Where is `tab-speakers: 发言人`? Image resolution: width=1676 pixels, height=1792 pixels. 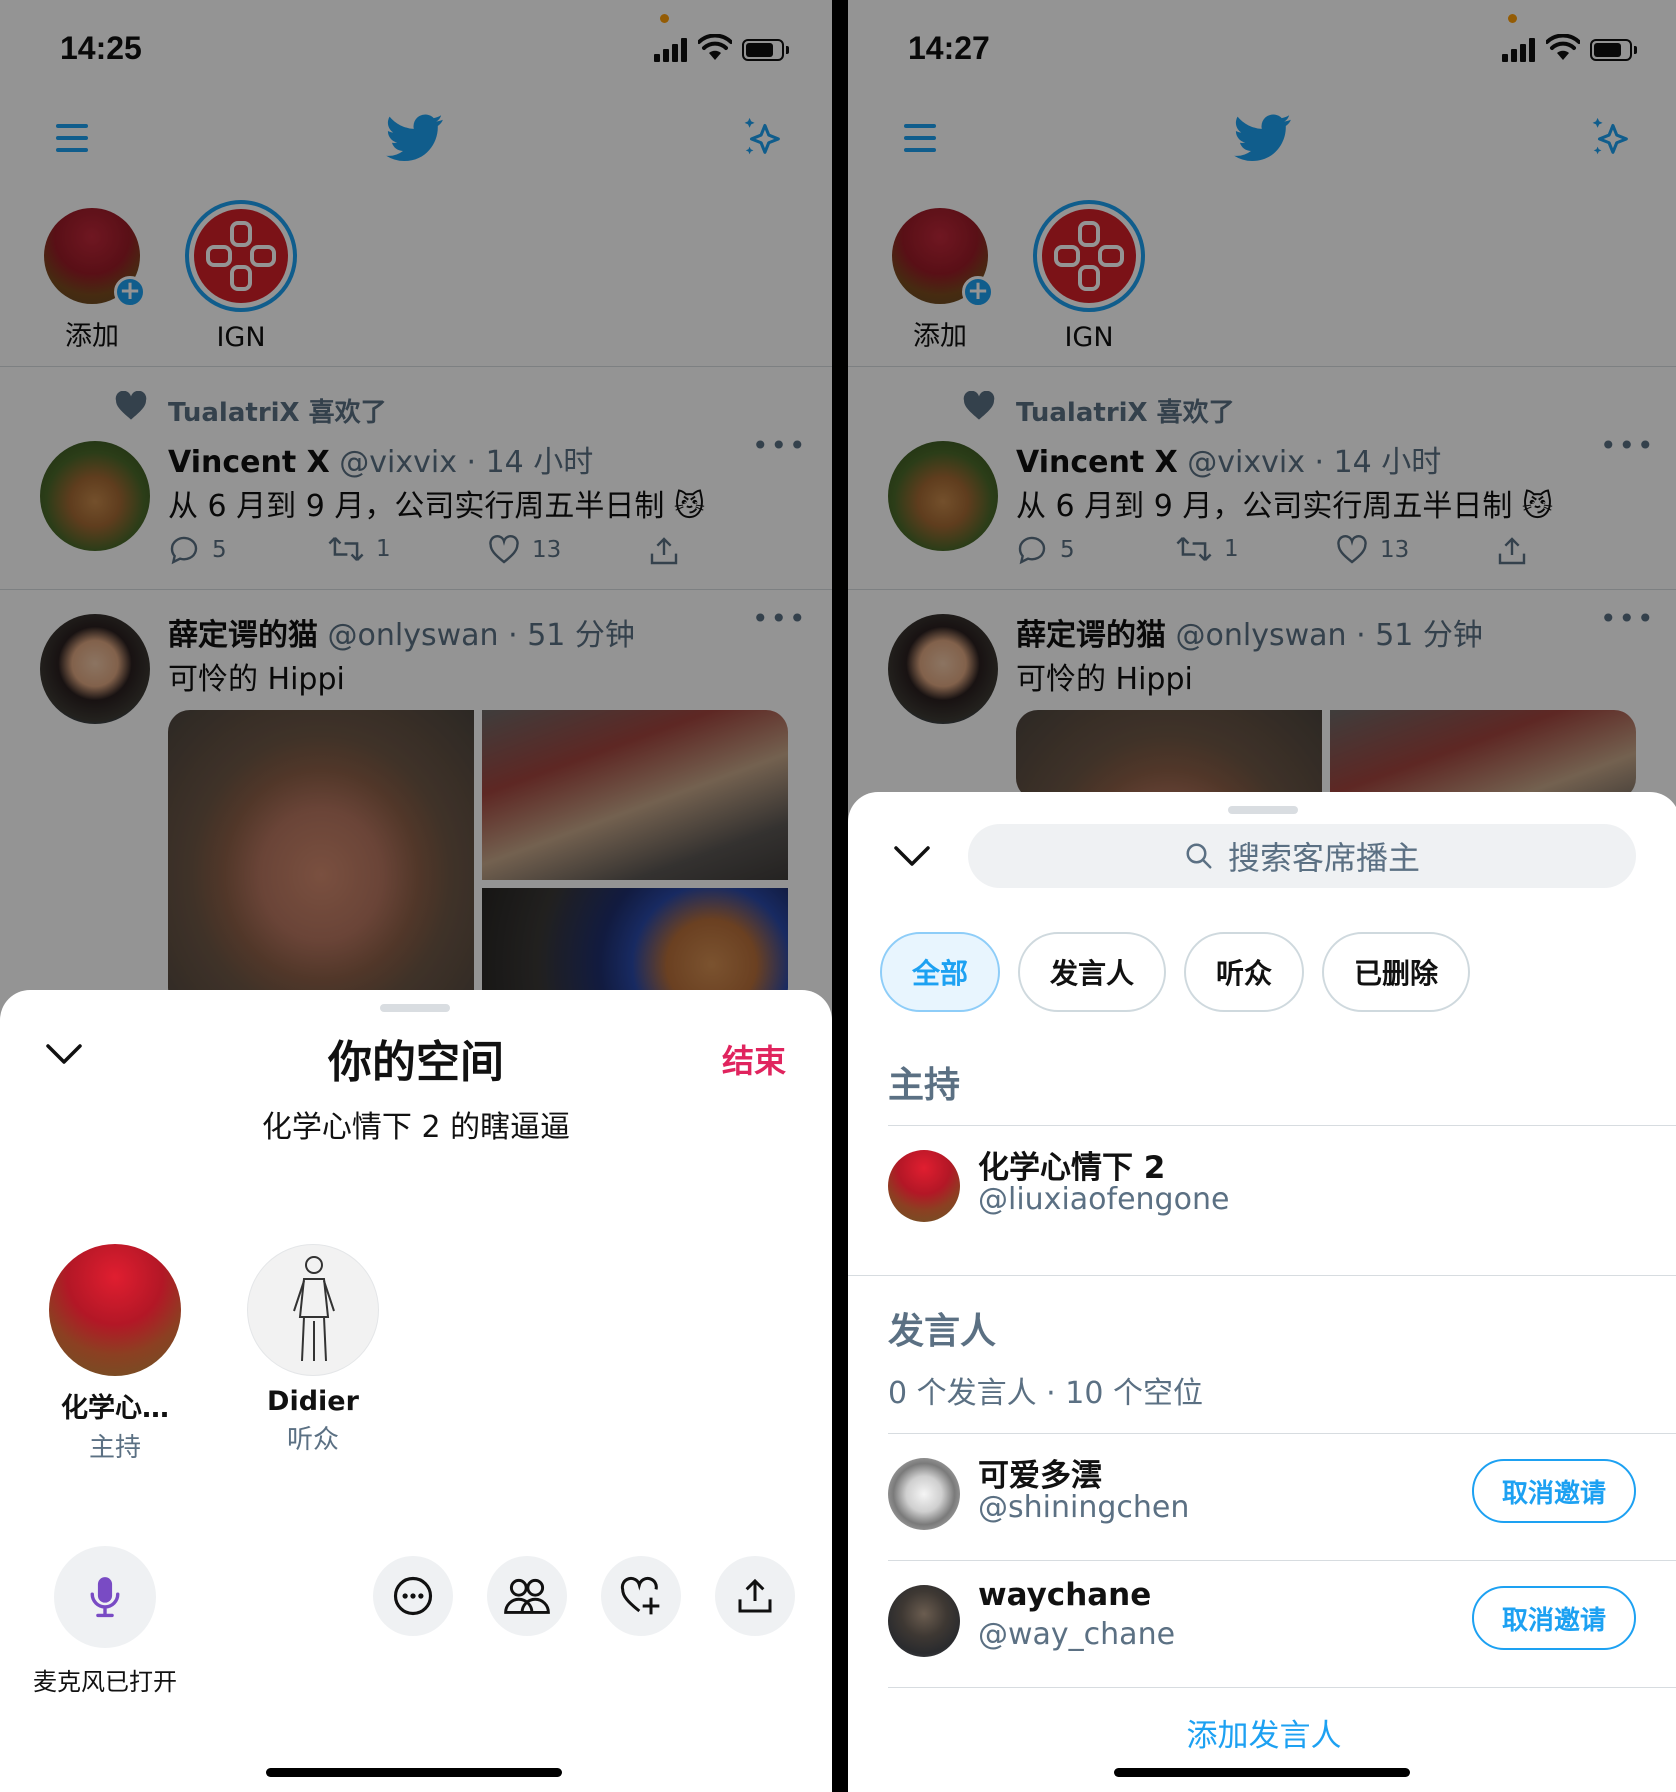
tab-speakers: 发言人 is located at coordinates (1092, 972).